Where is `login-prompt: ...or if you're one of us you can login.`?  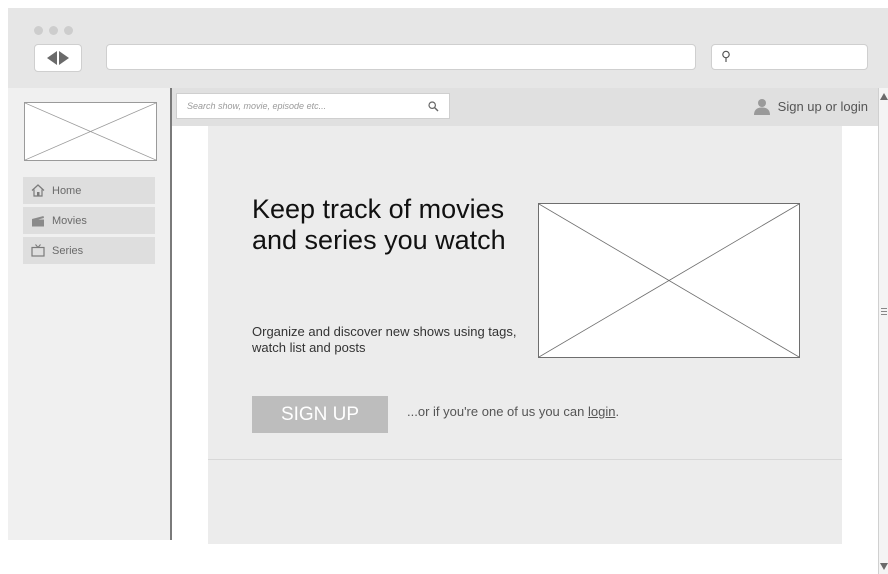 login-prompt: ...or if you're one of us you can login. is located at coordinates (513, 411).